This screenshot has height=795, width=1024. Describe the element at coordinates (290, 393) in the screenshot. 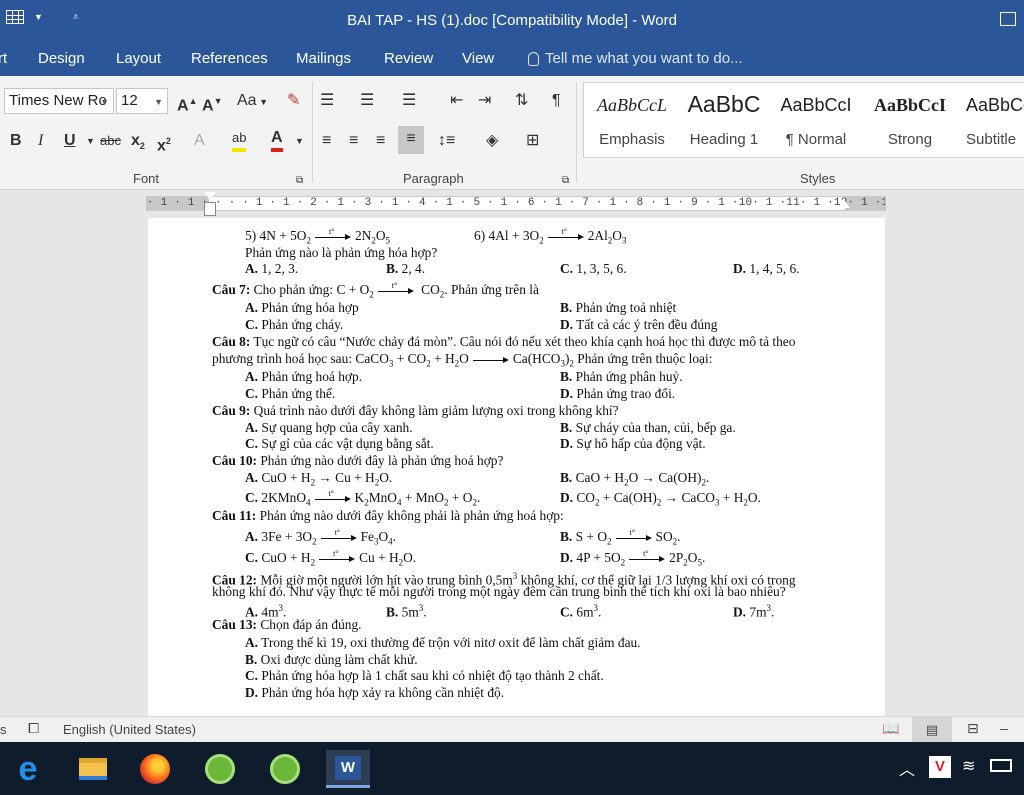

I see `answer-option: C. Phản ứng thế.` at that location.